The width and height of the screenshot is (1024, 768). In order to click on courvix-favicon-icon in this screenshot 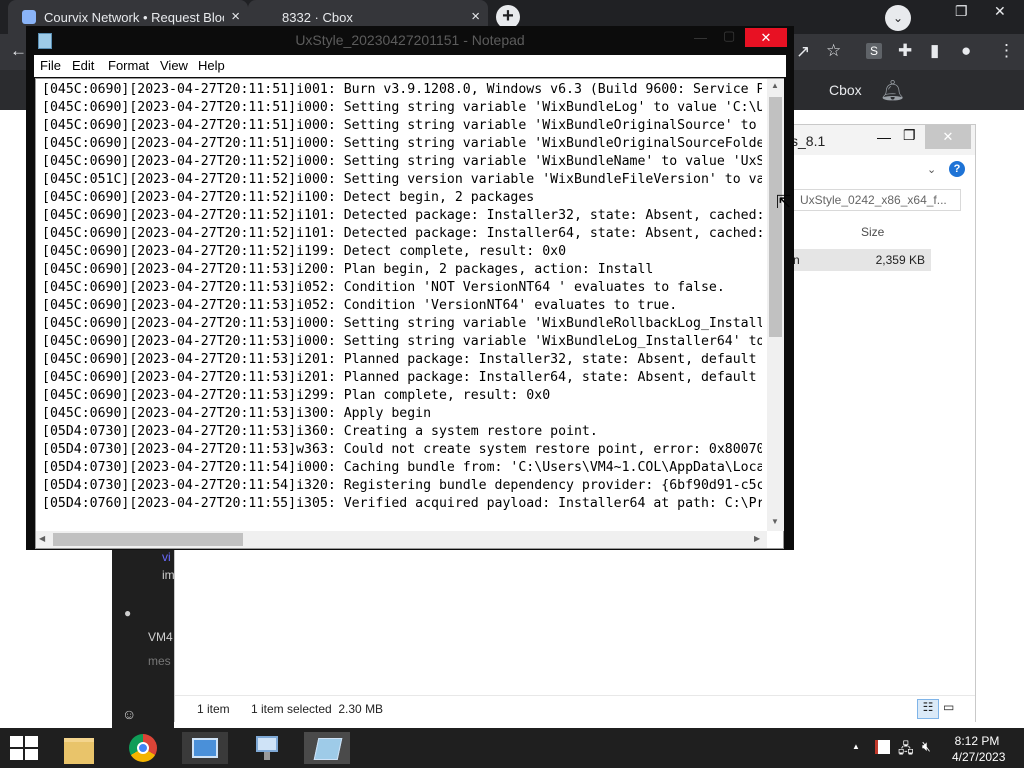, I will do `click(29, 17)`.